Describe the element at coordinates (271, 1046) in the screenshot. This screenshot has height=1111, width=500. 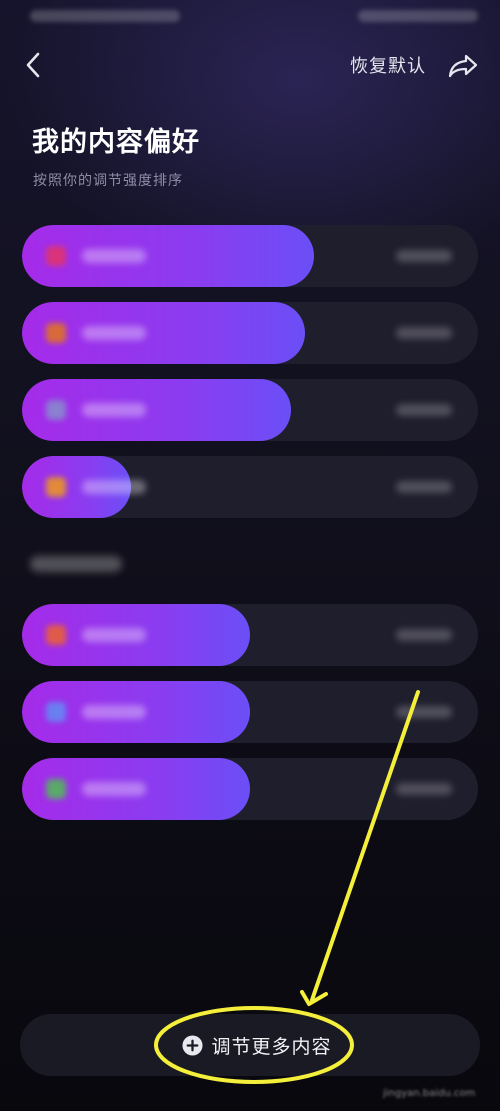
I see `add-more-label: 调节更多内容` at that location.